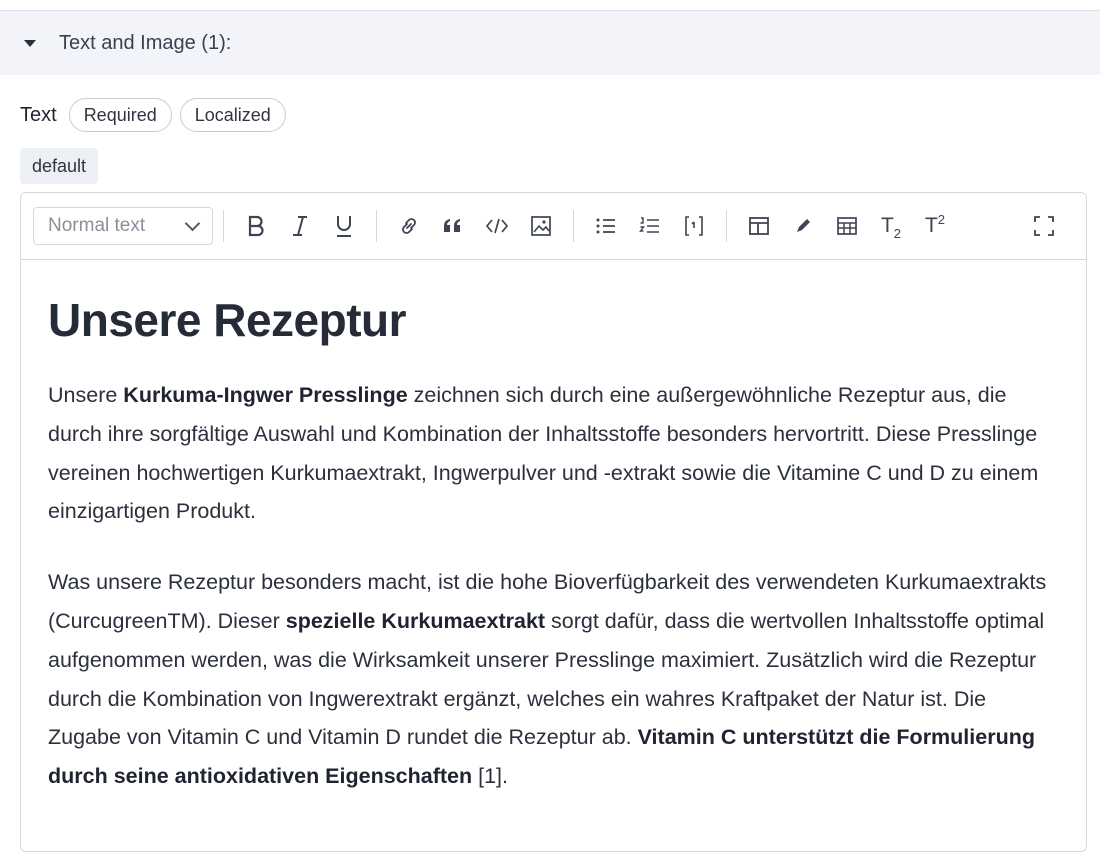  I want to click on underline-icon, so click(344, 226).